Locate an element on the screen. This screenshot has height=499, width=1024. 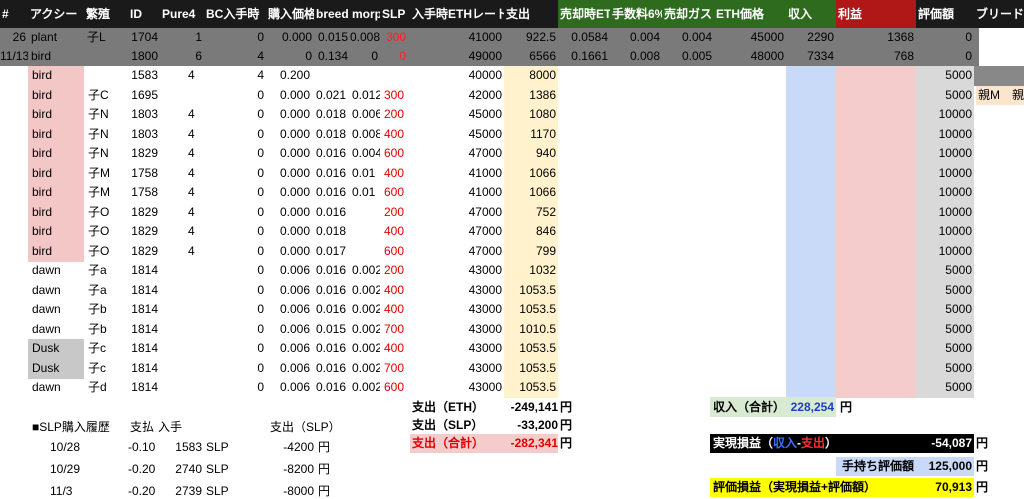
slp-history-col-paid: 支払 is located at coordinates (142, 427).